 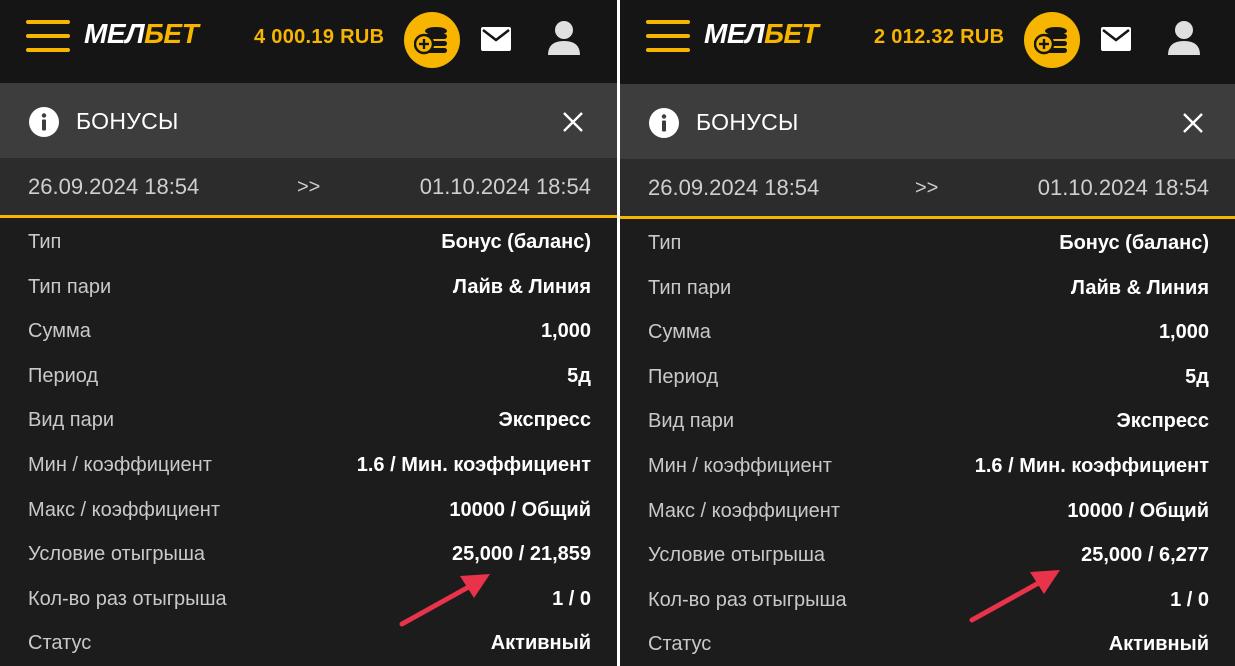 What do you see at coordinates (319, 37) in the screenshot?
I see `balance: 4 000.19 RUB` at bounding box center [319, 37].